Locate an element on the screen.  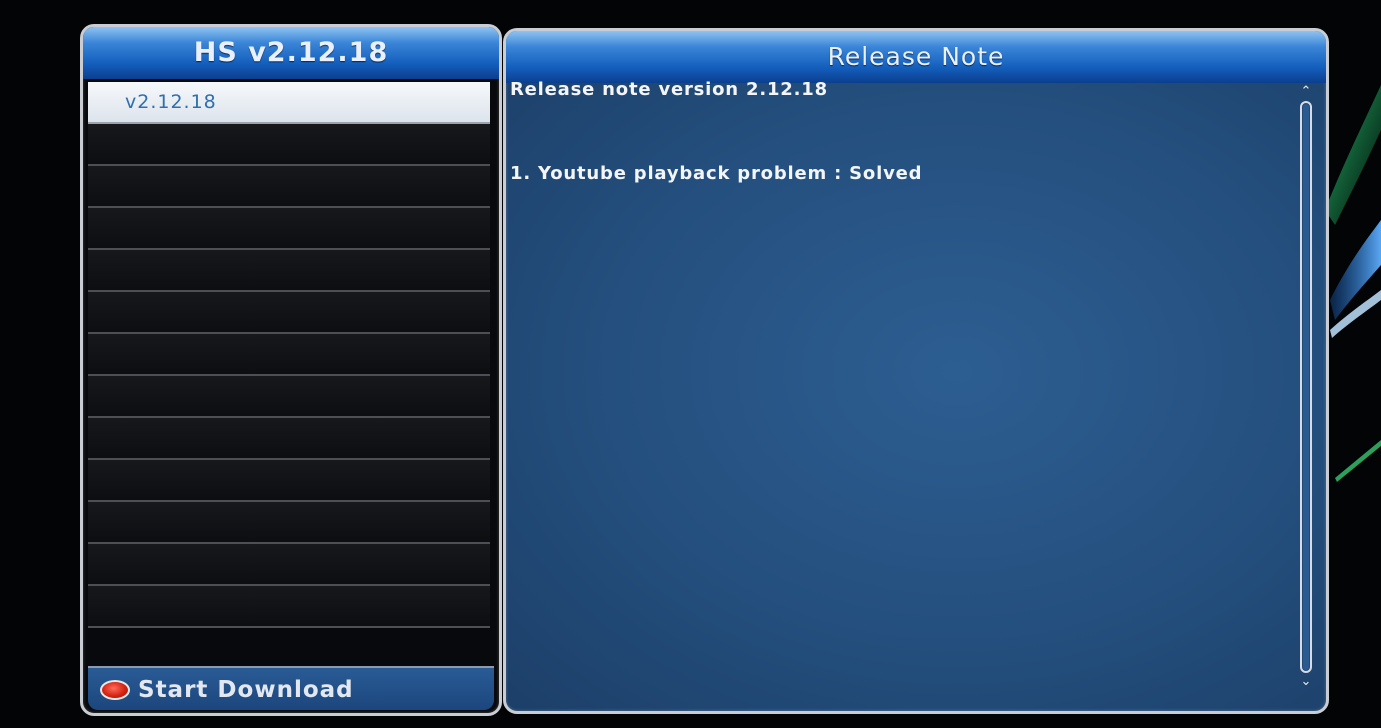
scrollbar-thumb is located at coordinates (1306, 387).